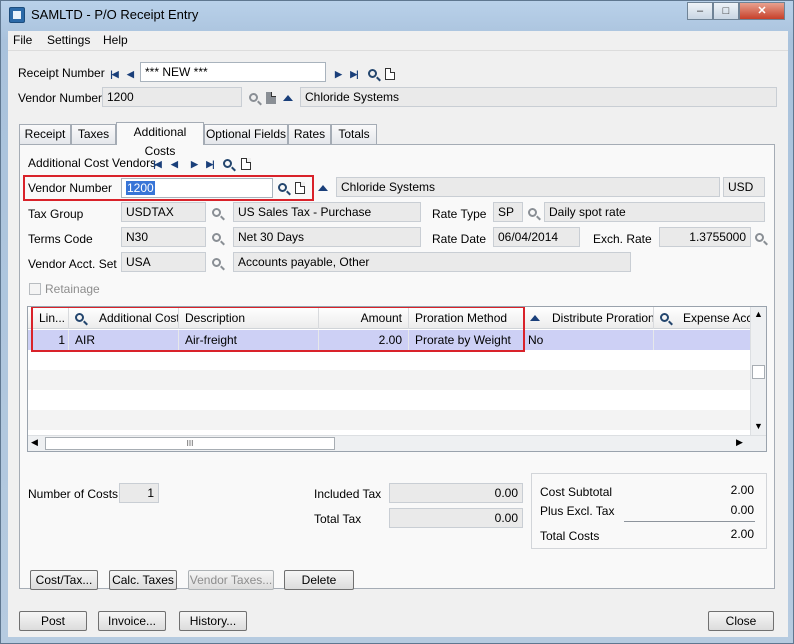  Describe the element at coordinates (45, 134) in the screenshot. I see `tab-receipt: Receipt` at that location.